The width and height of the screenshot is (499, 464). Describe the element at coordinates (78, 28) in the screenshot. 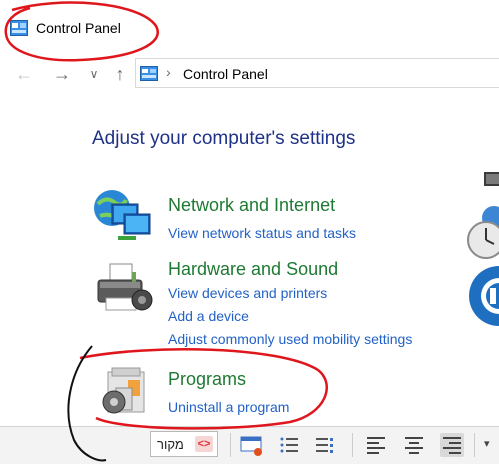

I see `window-title: Control Panel` at that location.